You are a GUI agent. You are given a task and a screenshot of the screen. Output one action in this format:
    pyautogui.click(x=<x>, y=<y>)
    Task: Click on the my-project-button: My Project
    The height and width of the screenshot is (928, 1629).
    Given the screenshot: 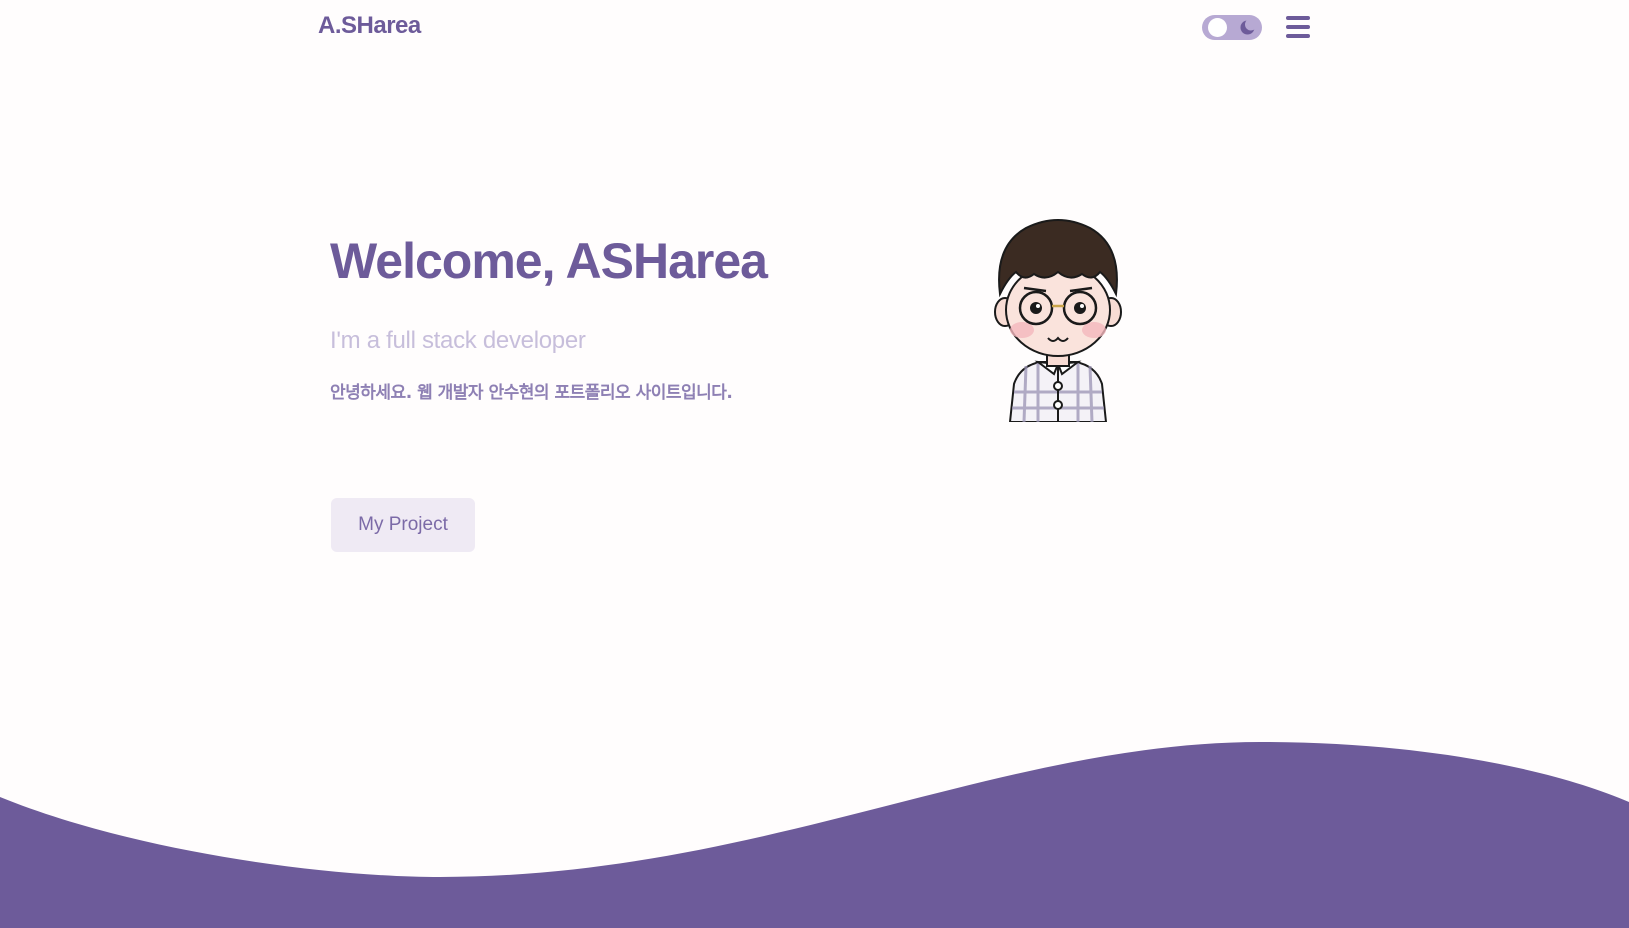 What is the action you would take?
    pyautogui.click(x=403, y=525)
    